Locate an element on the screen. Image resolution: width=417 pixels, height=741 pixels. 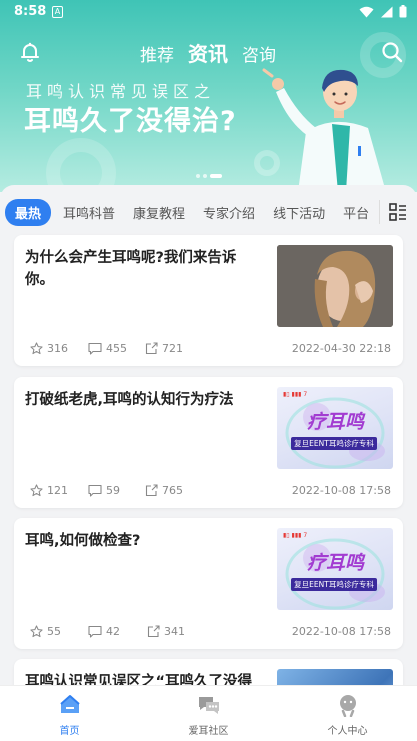
profile-icon is located at coordinates (347, 706).